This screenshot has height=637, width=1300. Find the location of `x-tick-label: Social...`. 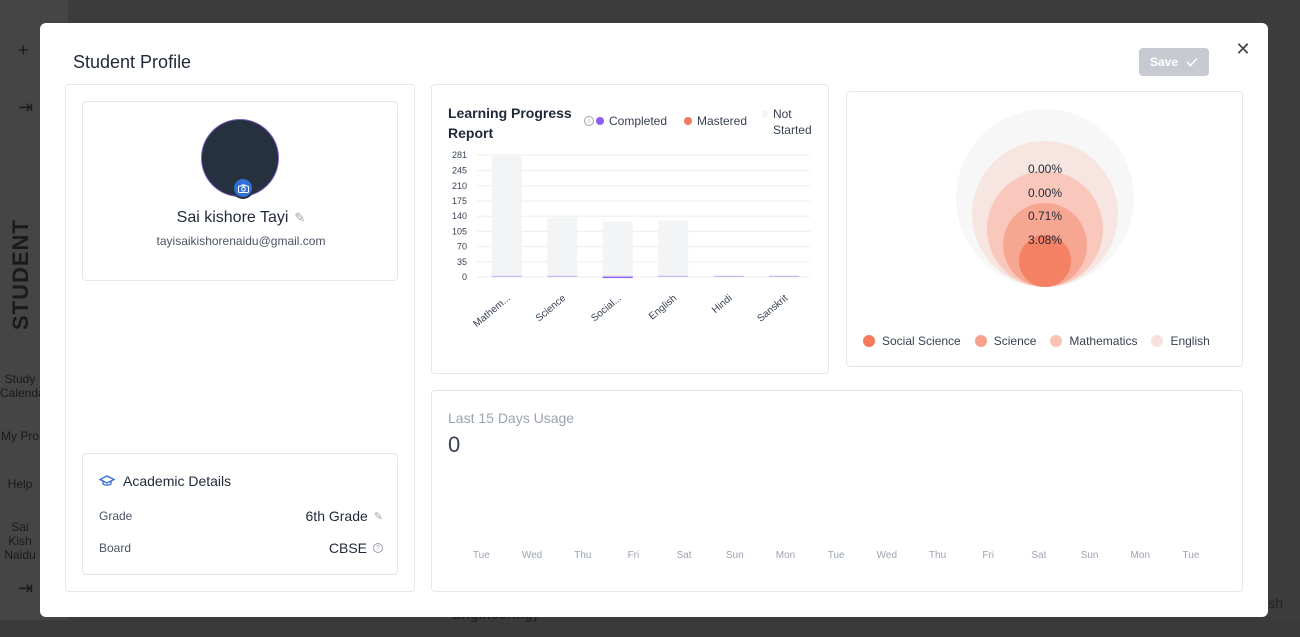

x-tick-label: Social... is located at coordinates (606, 308).